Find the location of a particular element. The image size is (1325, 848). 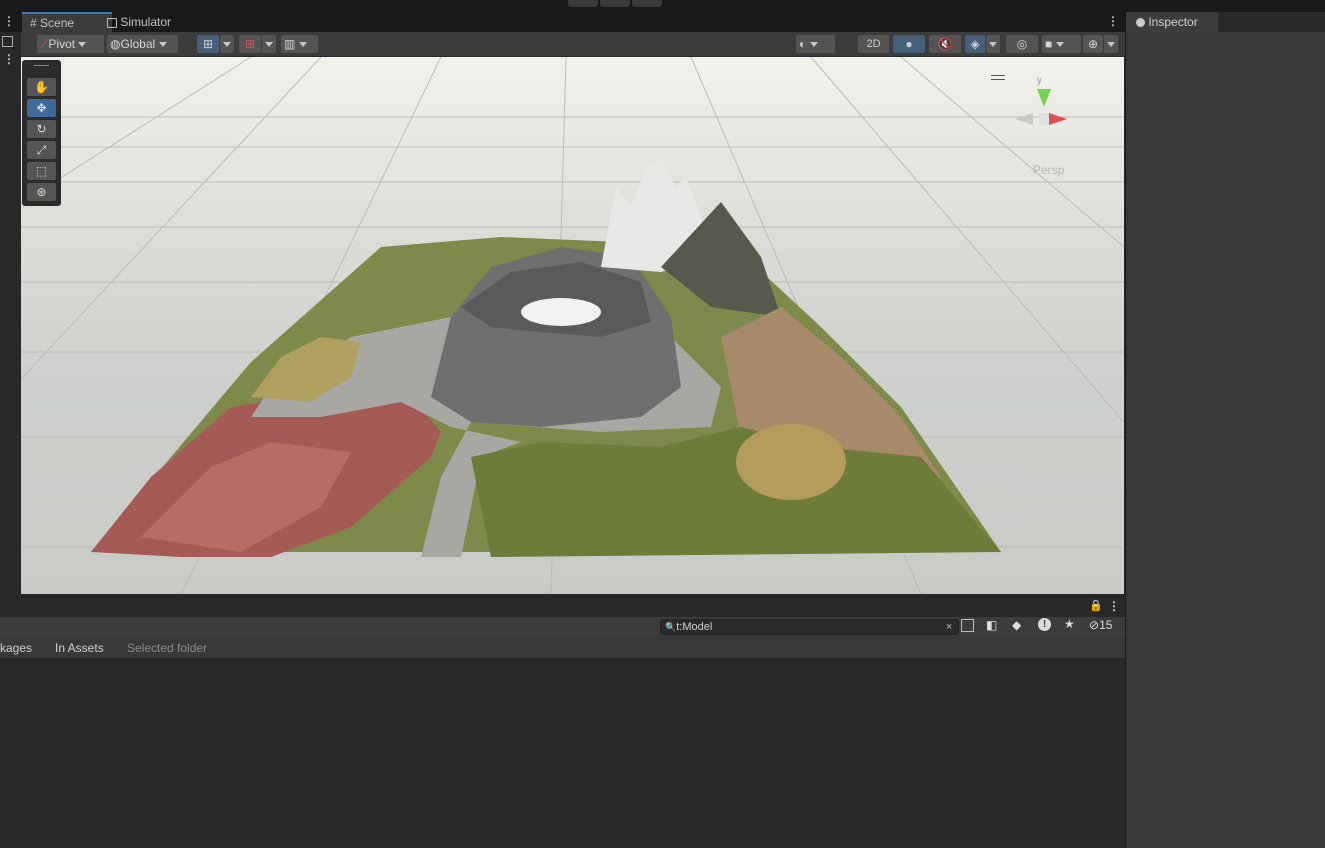

gizmo-handle is located at coordinates (998, 77).